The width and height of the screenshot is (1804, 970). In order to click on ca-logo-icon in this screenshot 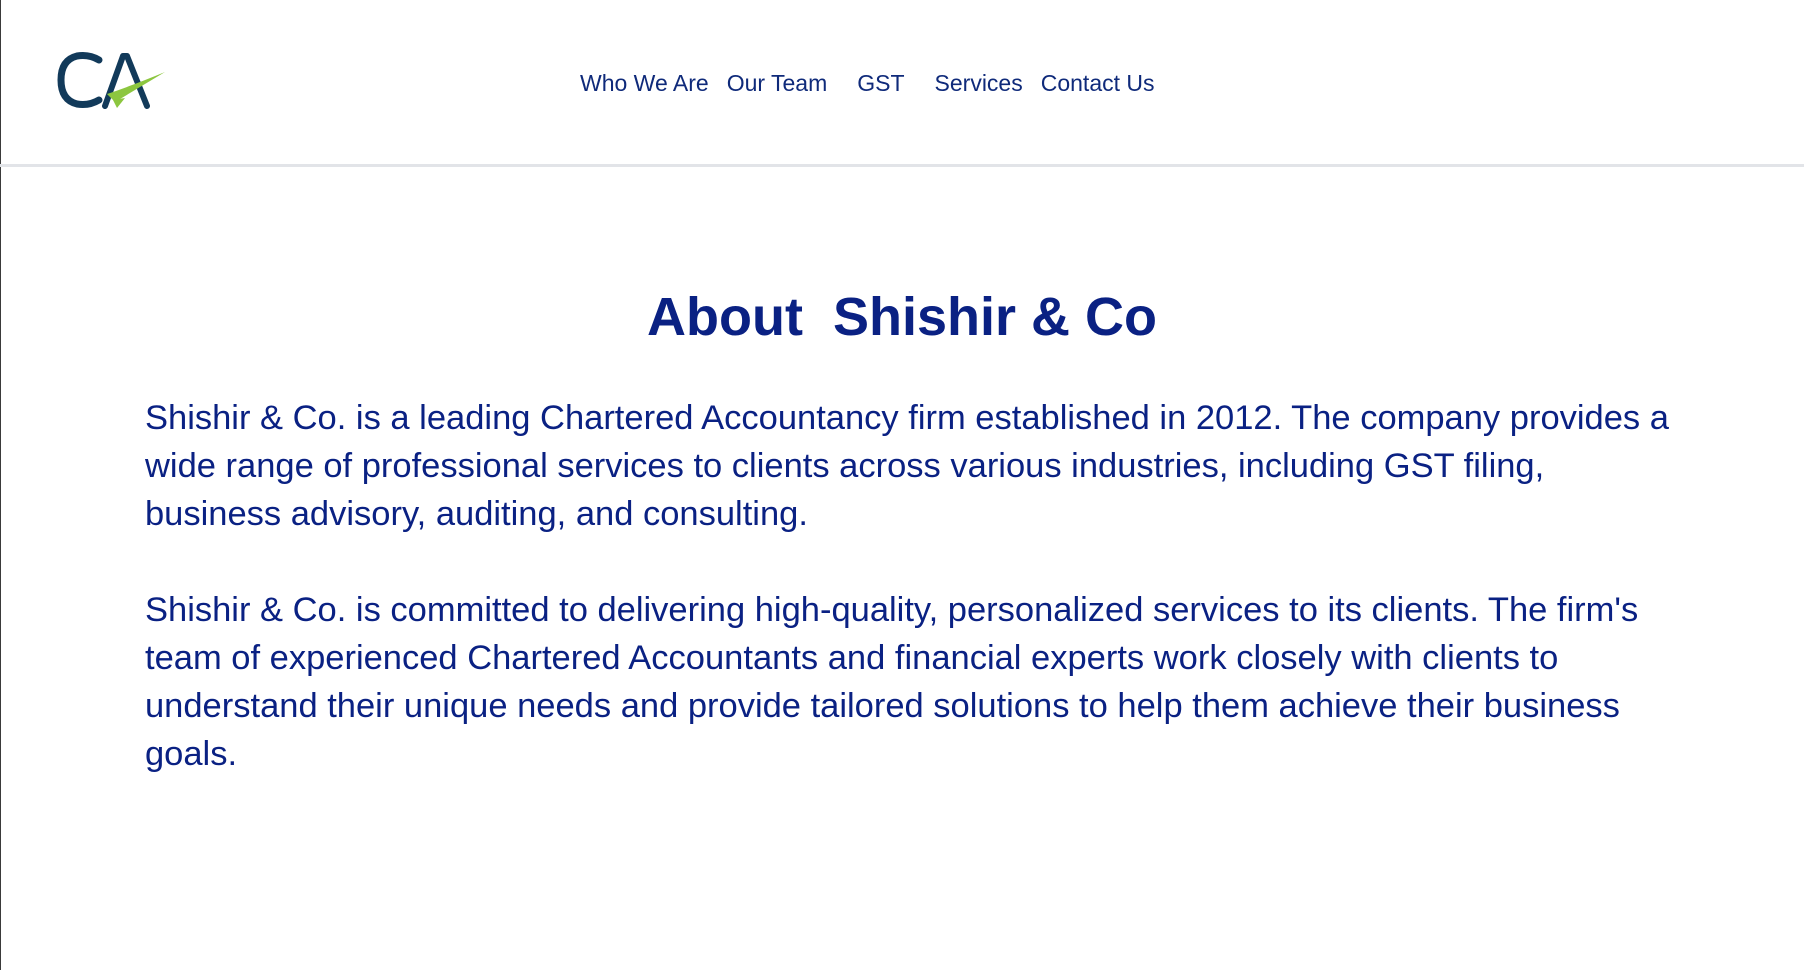, I will do `click(111, 80)`.